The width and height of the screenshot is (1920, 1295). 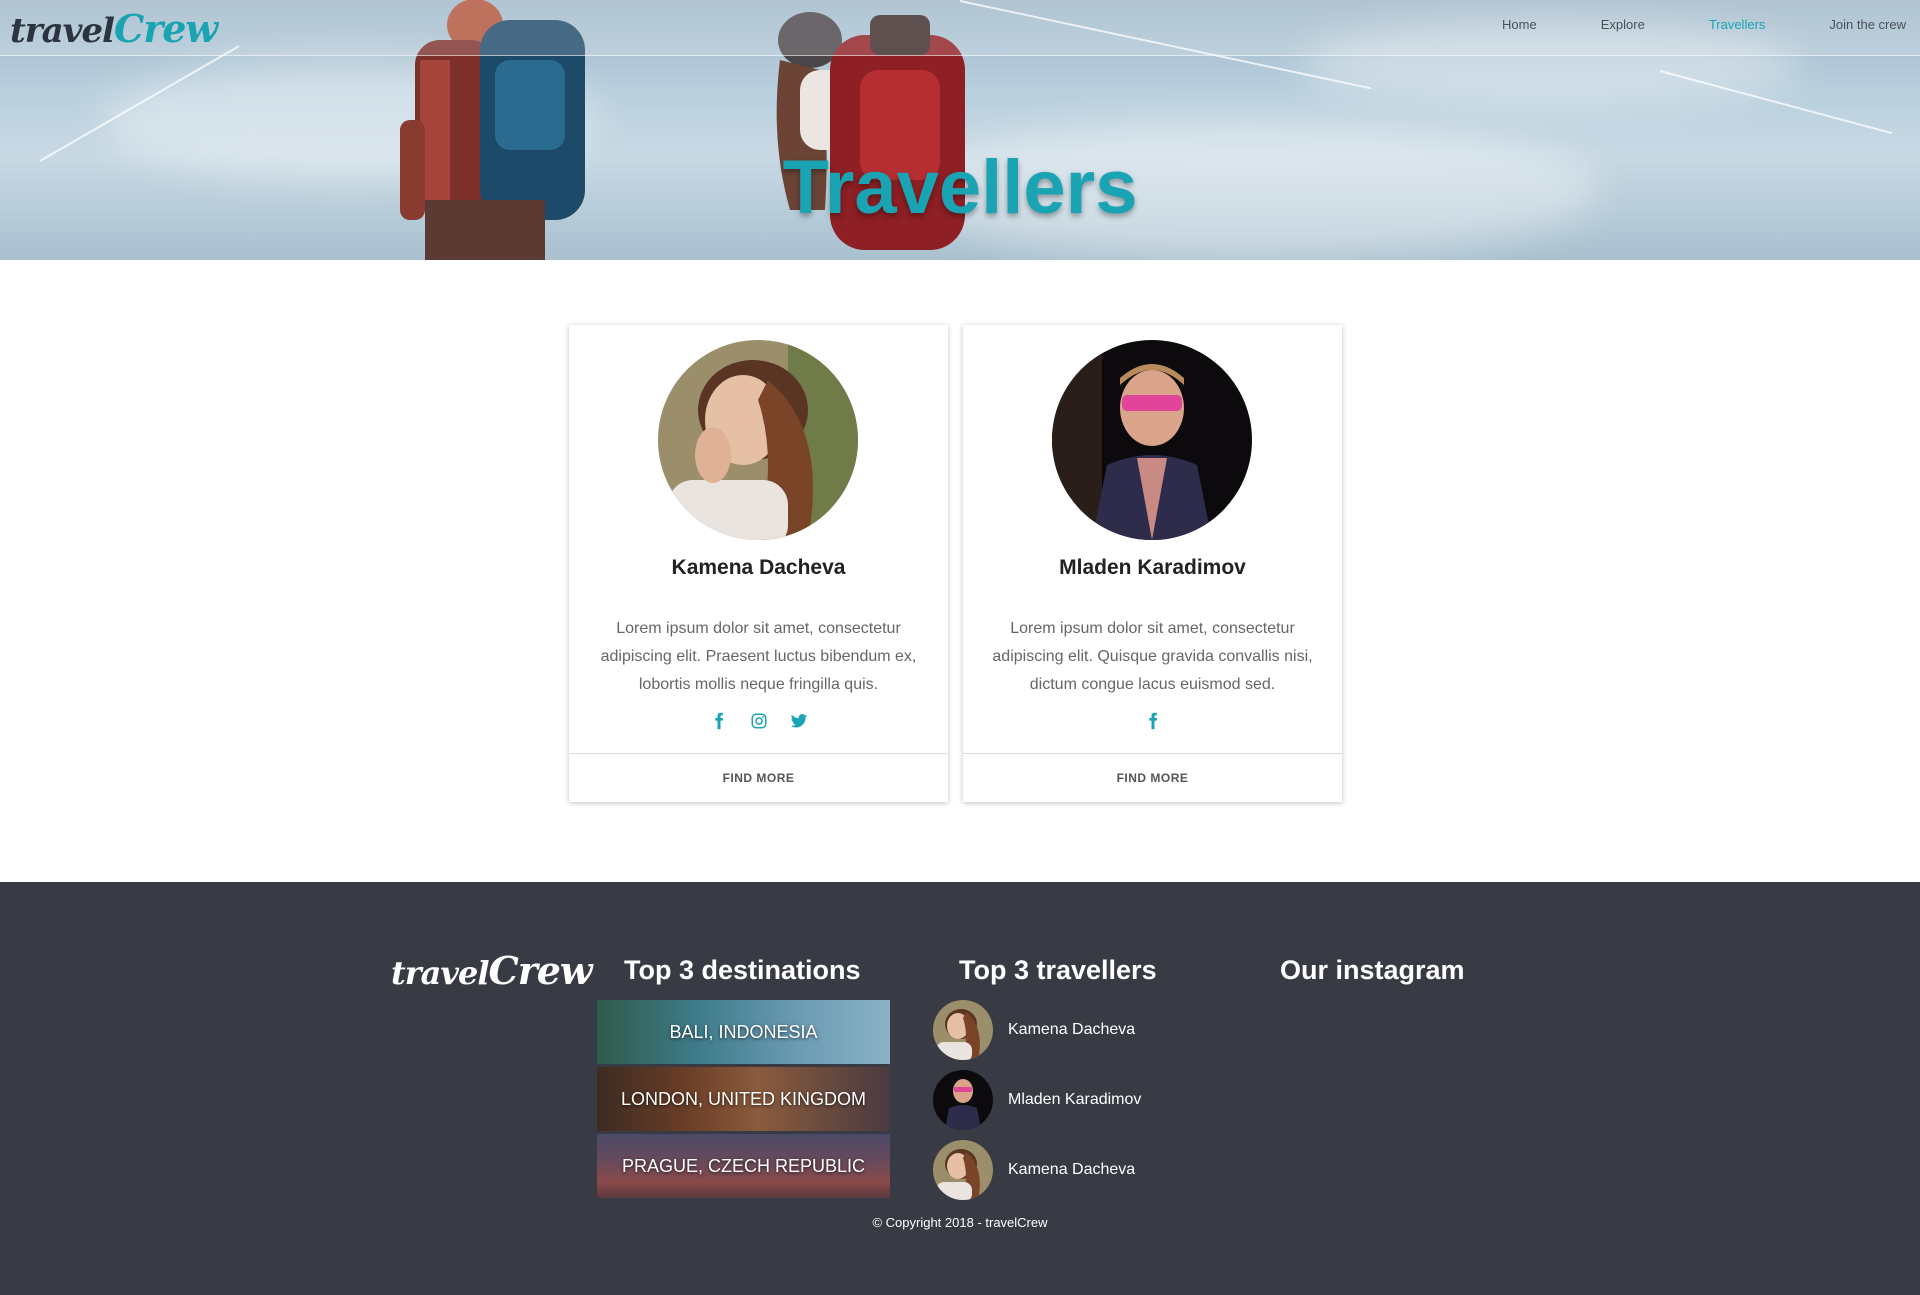 I want to click on destination-label: PRAGUE, CZECH REPUBLIC, so click(x=743, y=1165).